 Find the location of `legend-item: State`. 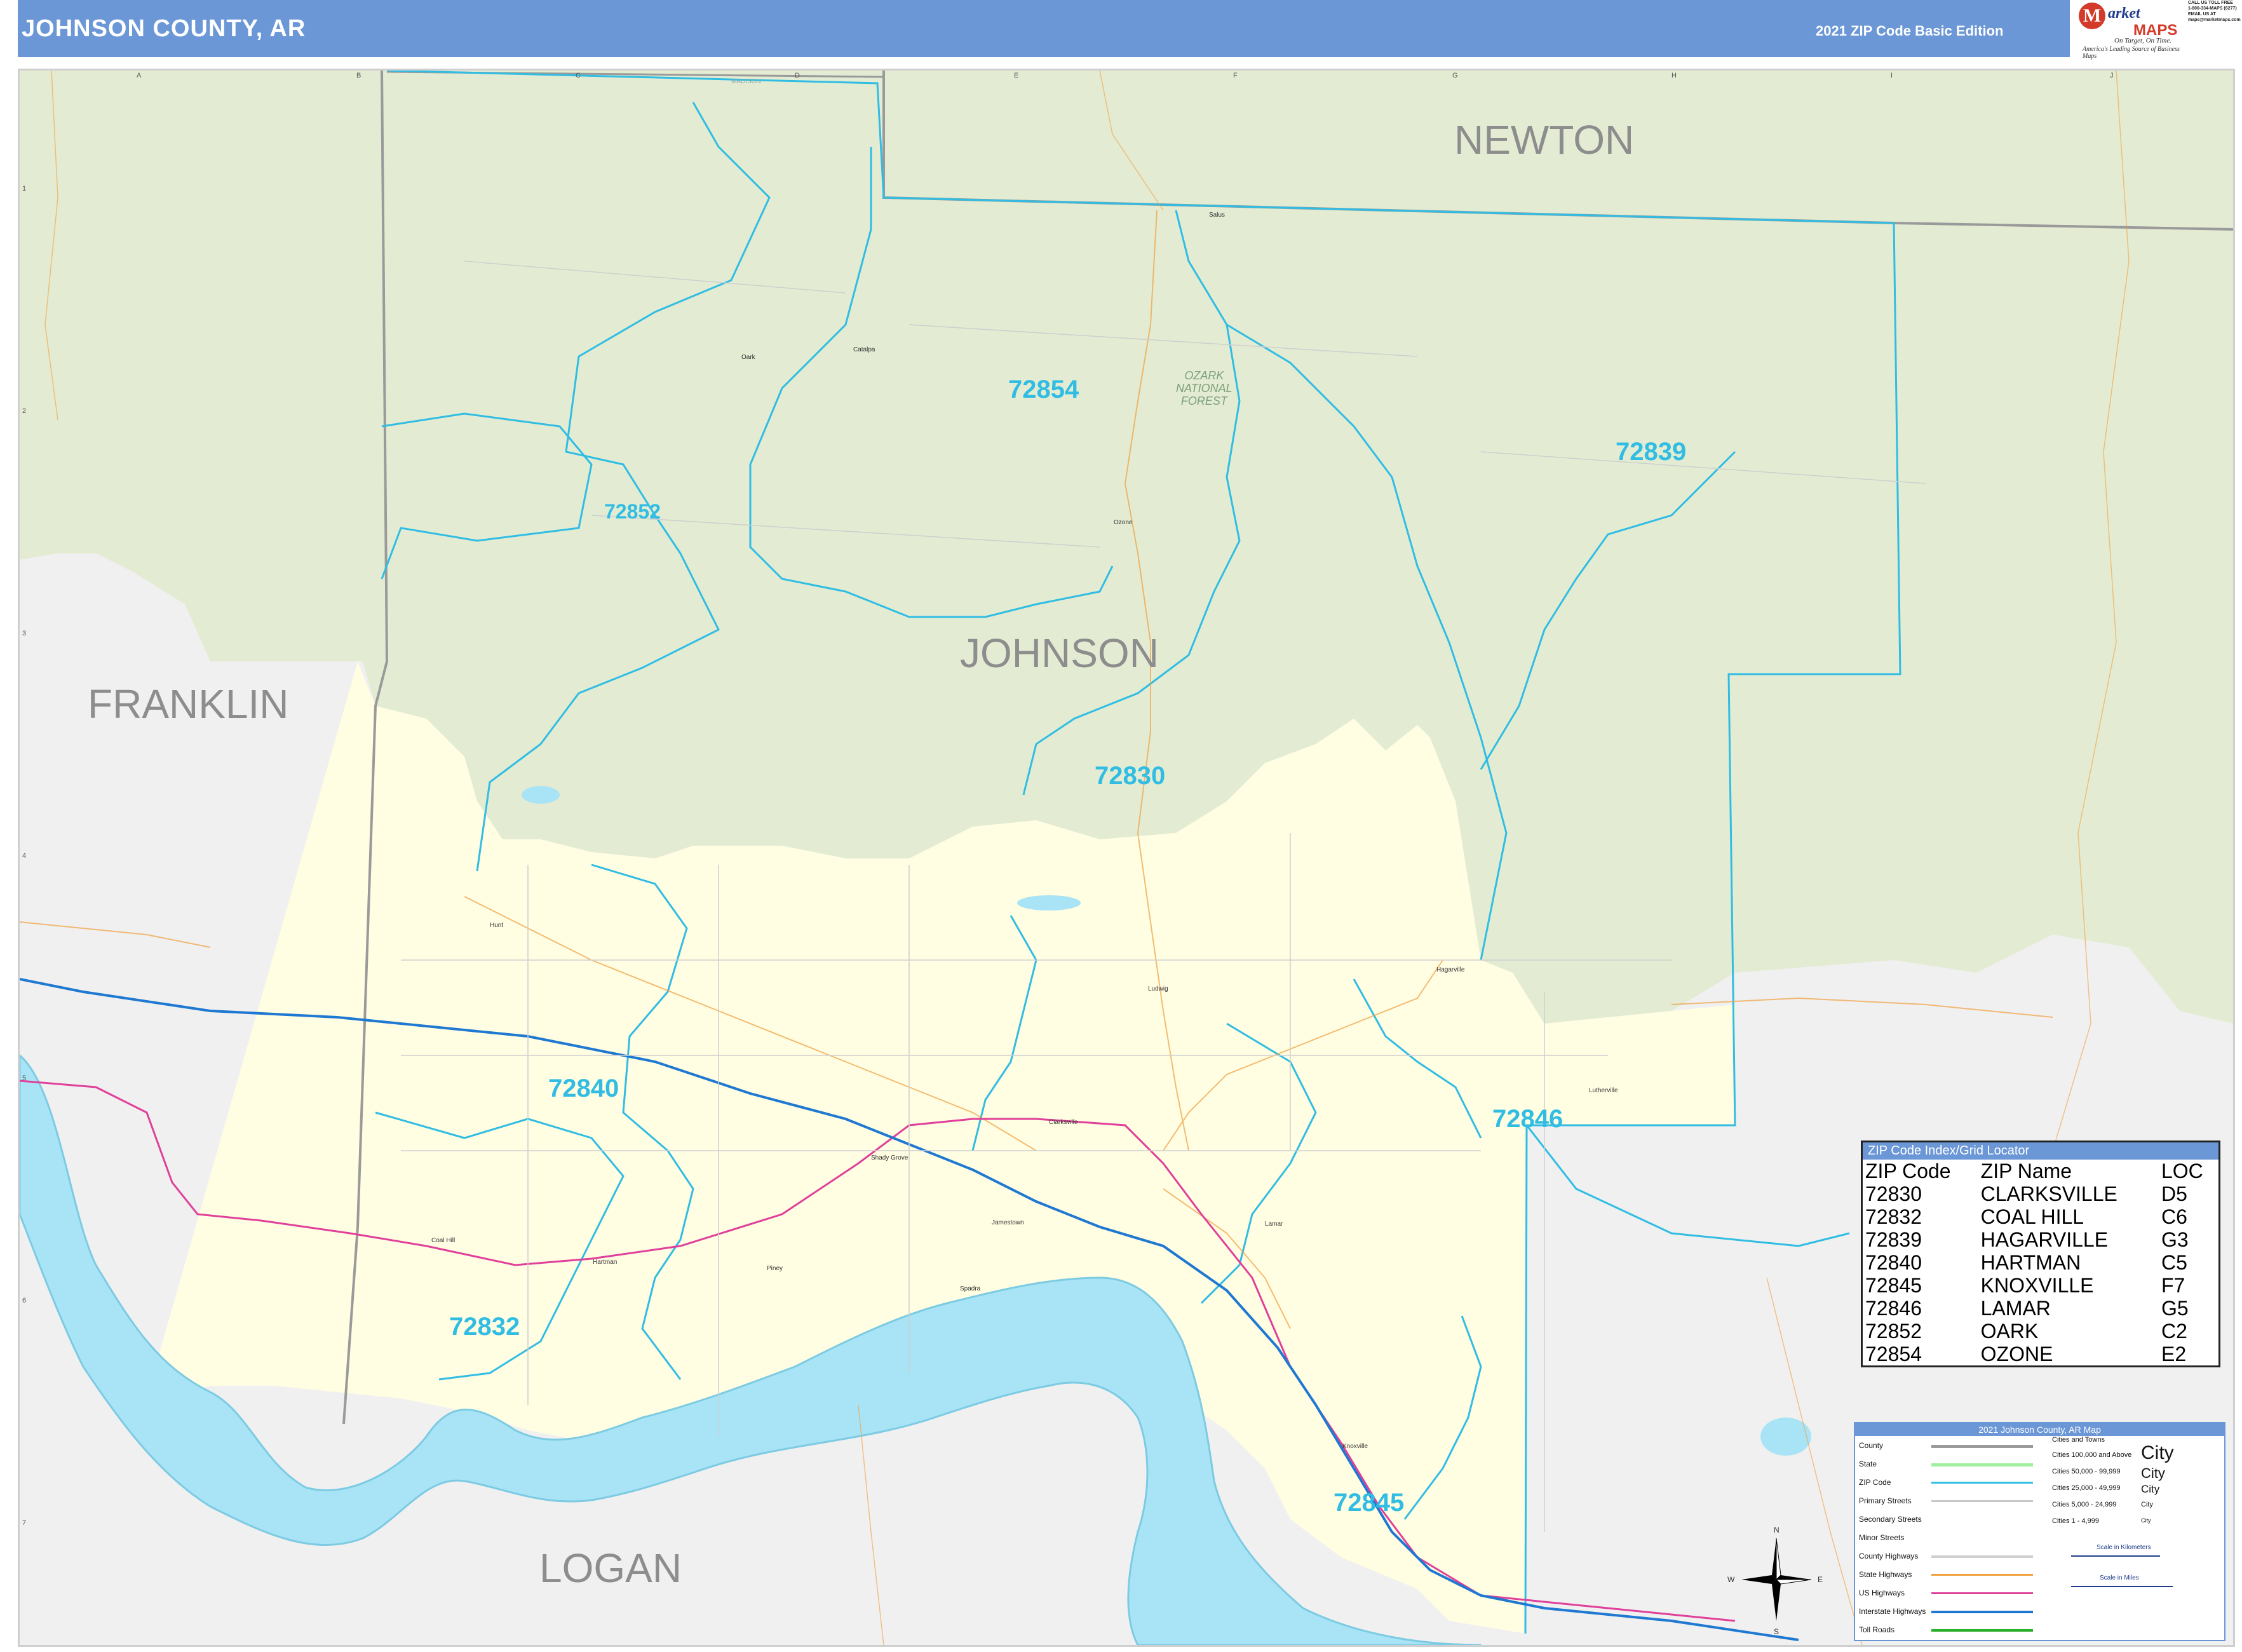

legend-item: State is located at coordinates (1868, 1464).